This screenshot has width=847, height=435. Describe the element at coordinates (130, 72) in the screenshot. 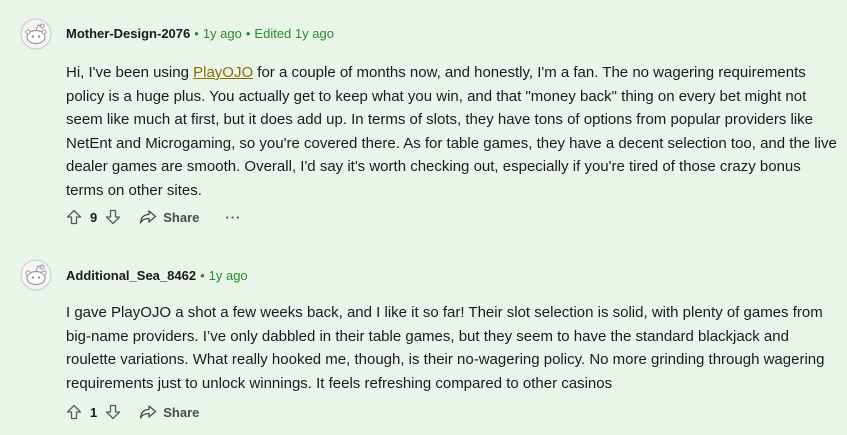

I see `comment-text: Hi, I've been using` at that location.